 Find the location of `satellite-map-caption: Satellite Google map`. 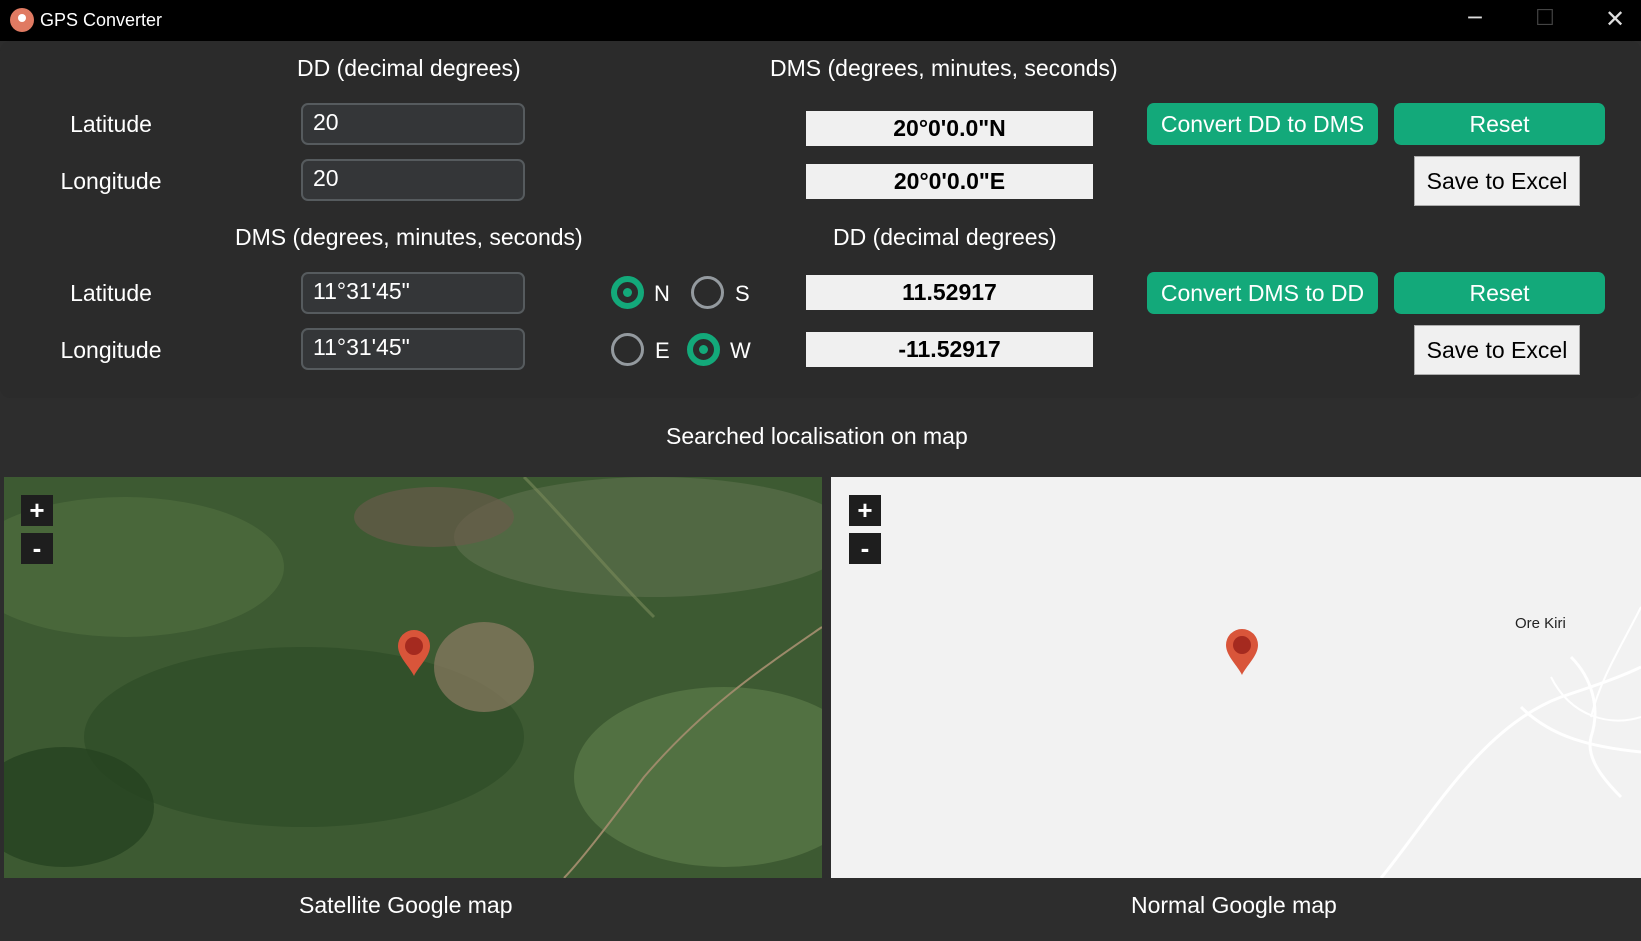

satellite-map-caption: Satellite Google map is located at coordinates (406, 905).